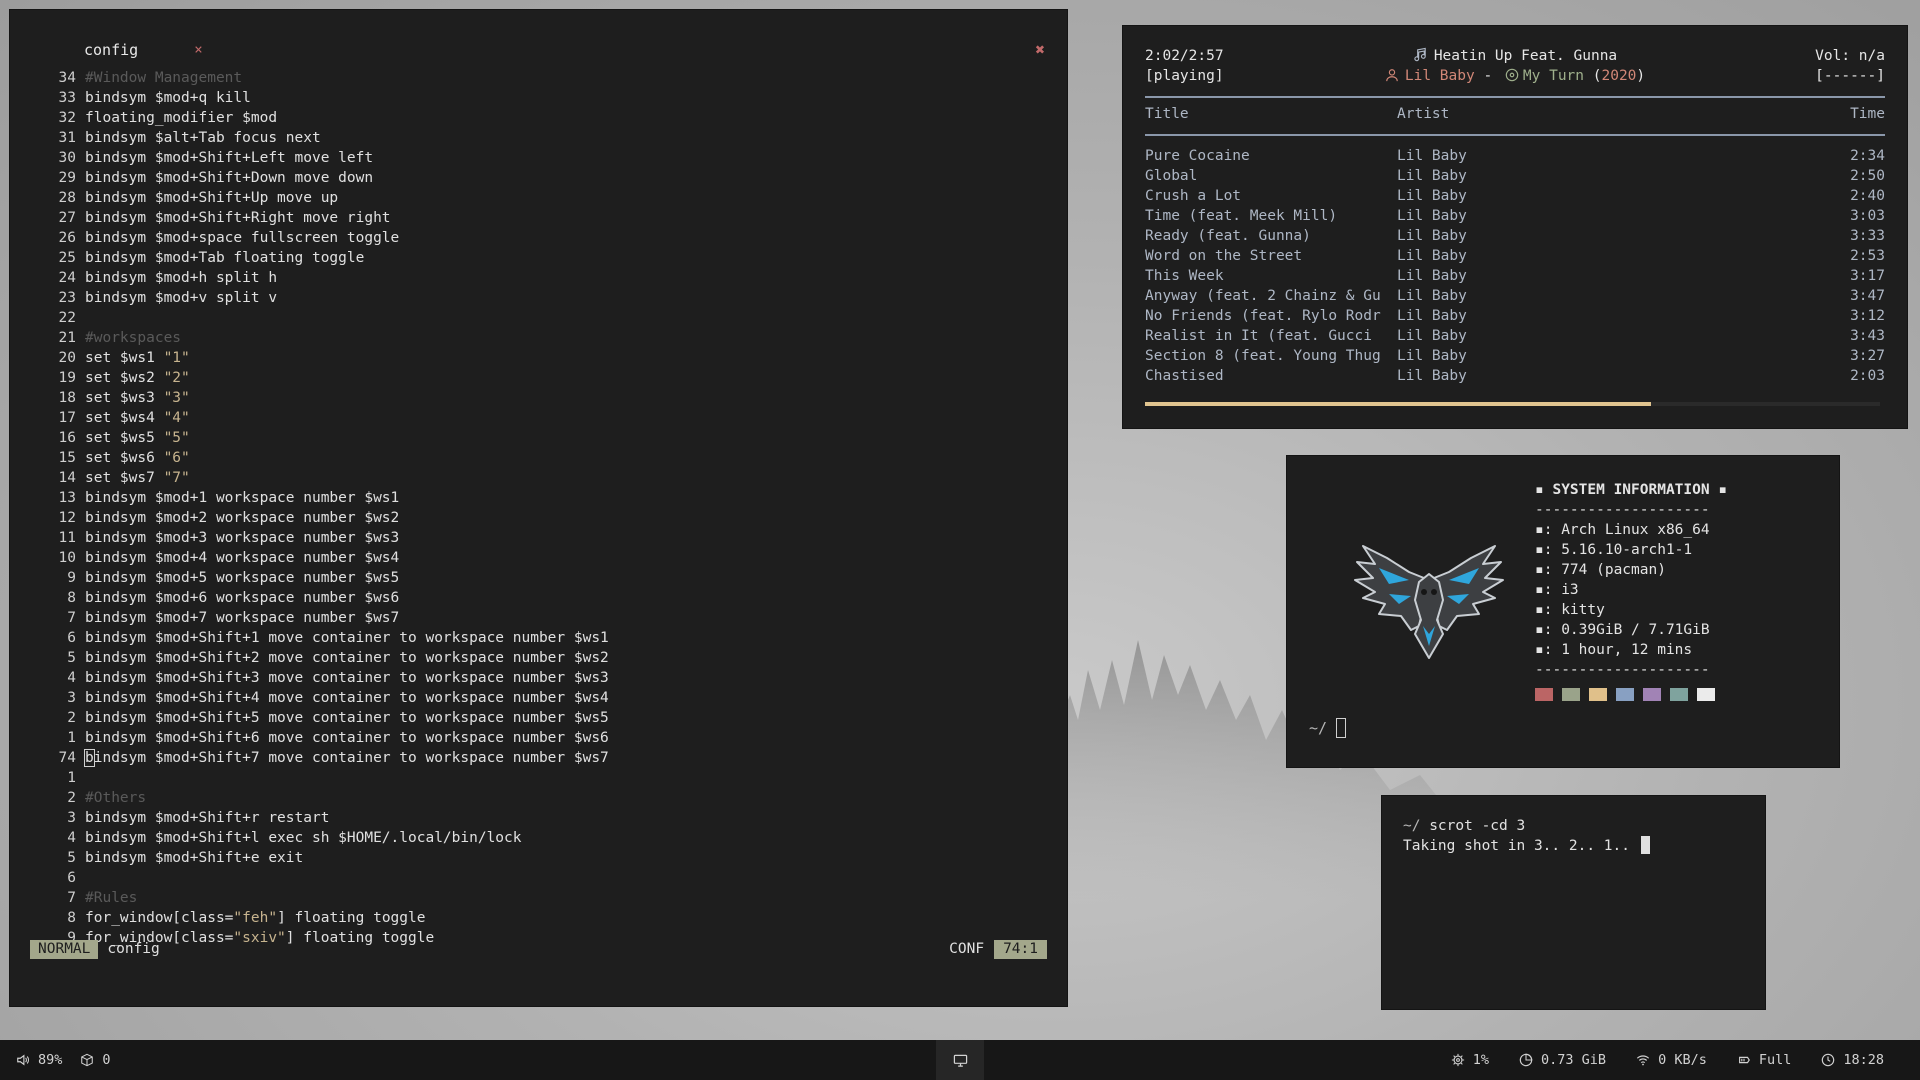 This screenshot has width=1920, height=1080. Describe the element at coordinates (536, 458) in the screenshot. I see `editor-line: 15 set $ws6 "6"` at that location.